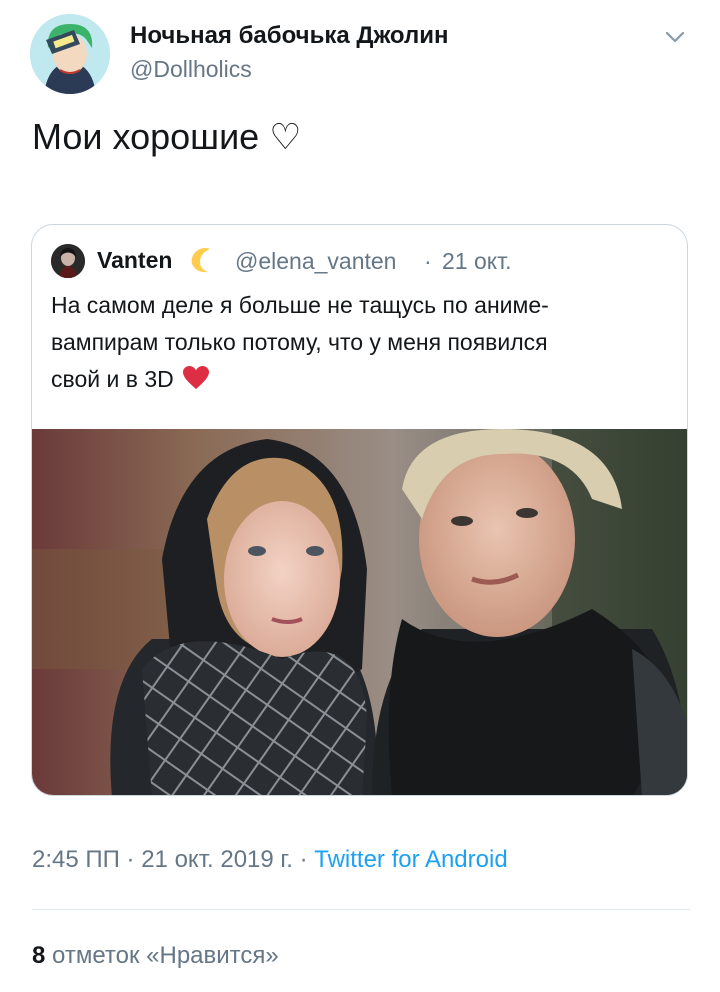  I want to click on likes-label: отметок «Нравится», so click(165, 955).